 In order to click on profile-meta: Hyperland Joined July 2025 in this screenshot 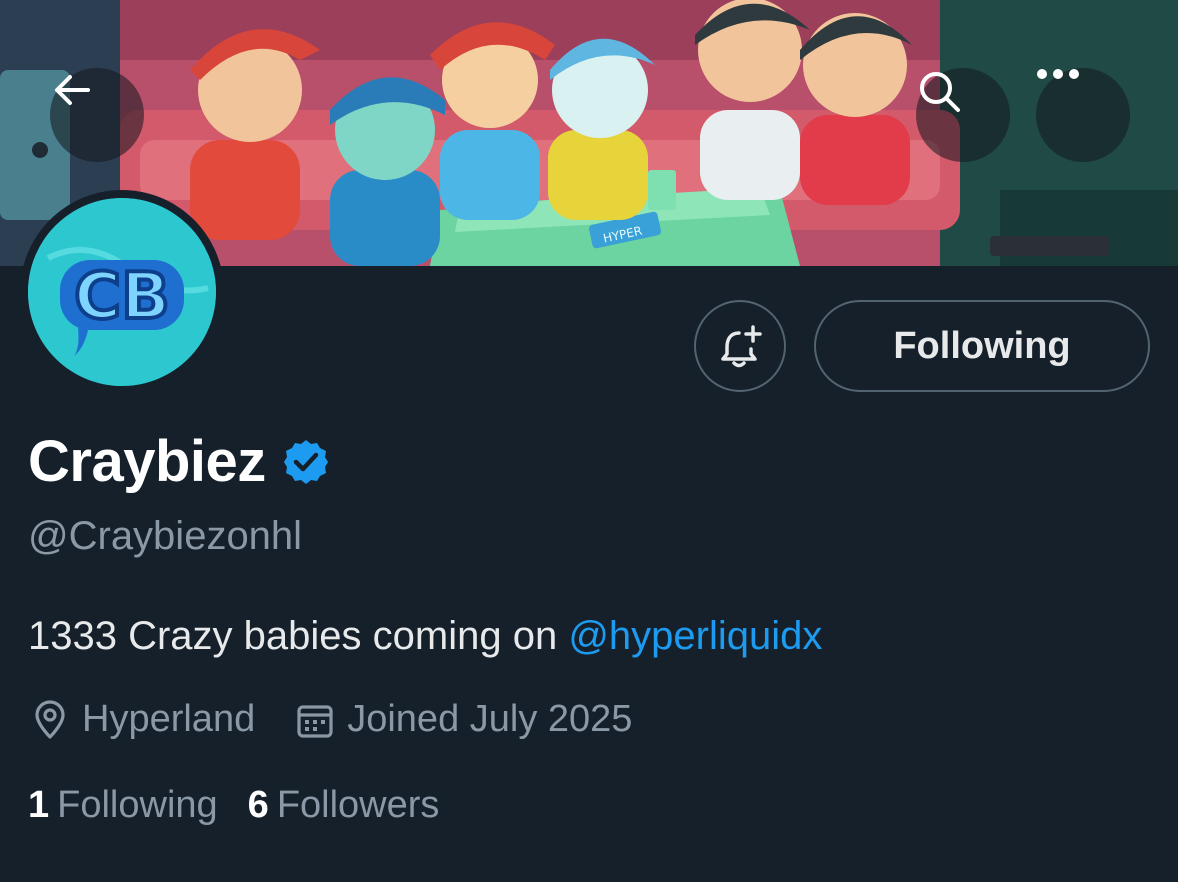, I will do `click(331, 719)`.